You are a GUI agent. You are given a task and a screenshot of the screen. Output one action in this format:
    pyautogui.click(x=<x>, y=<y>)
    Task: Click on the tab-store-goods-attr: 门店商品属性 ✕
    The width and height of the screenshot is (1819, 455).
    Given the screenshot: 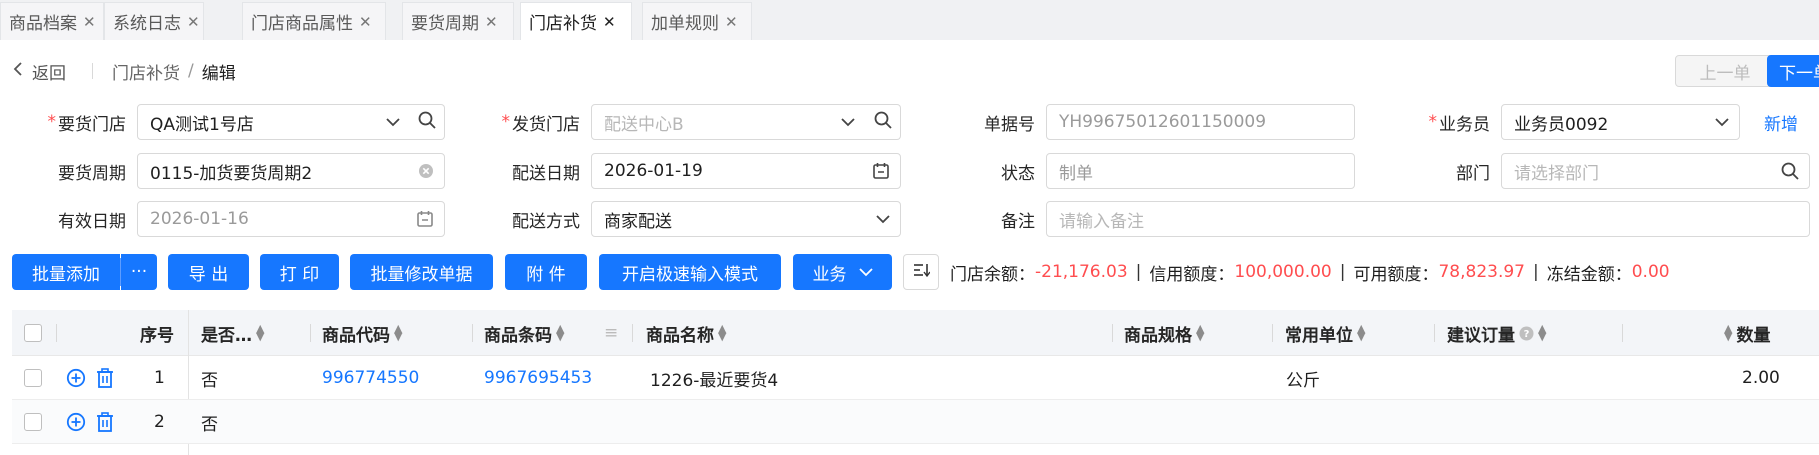 What is the action you would take?
    pyautogui.click(x=314, y=21)
    